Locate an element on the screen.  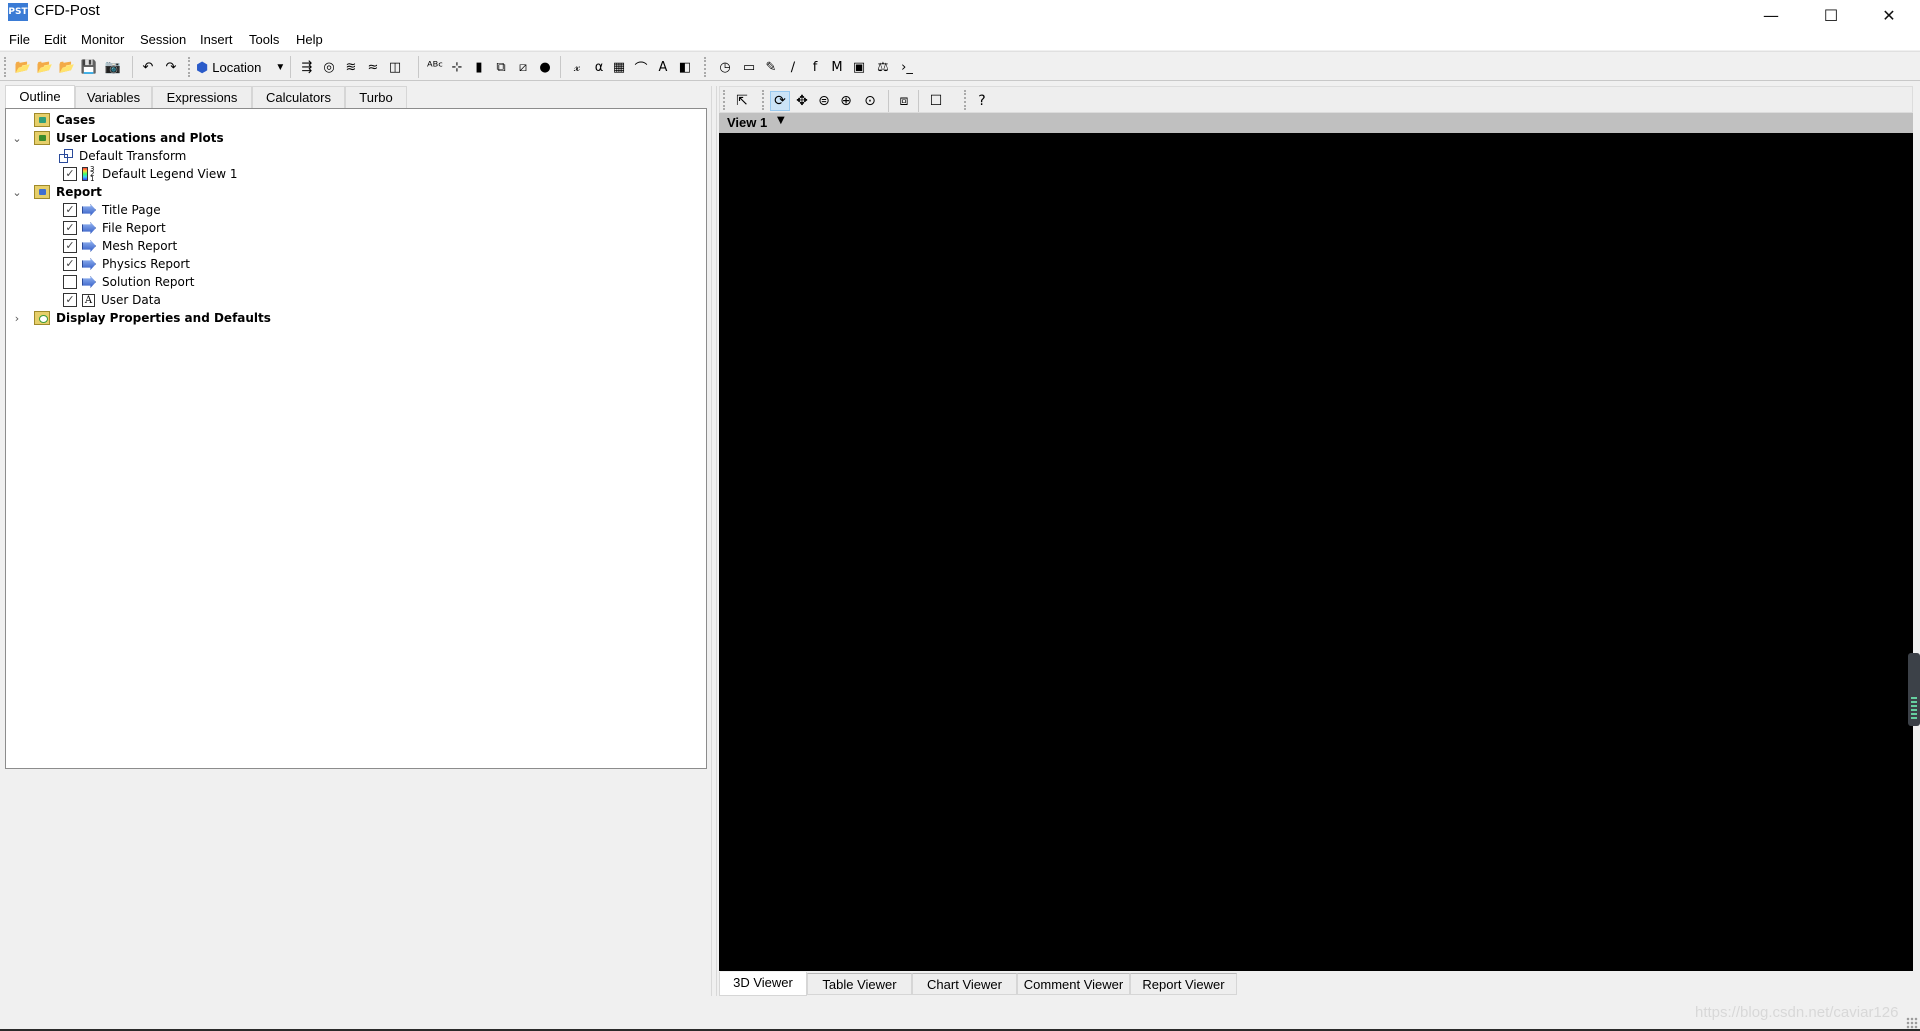
legend-button: ▮ is located at coordinates (479, 67).